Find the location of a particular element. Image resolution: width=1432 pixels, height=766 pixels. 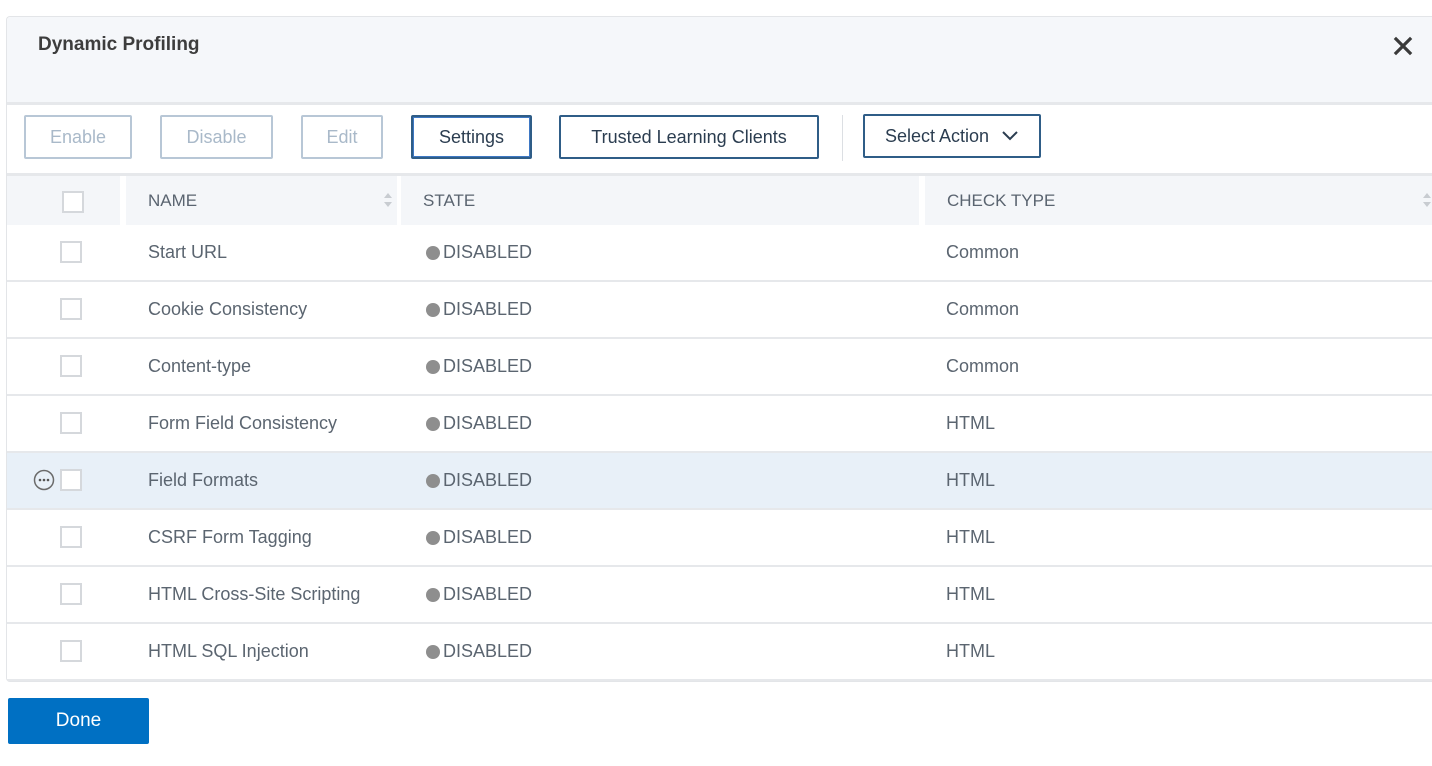

column-header-check-type: CHECK TYPE is located at coordinates (1178, 200).